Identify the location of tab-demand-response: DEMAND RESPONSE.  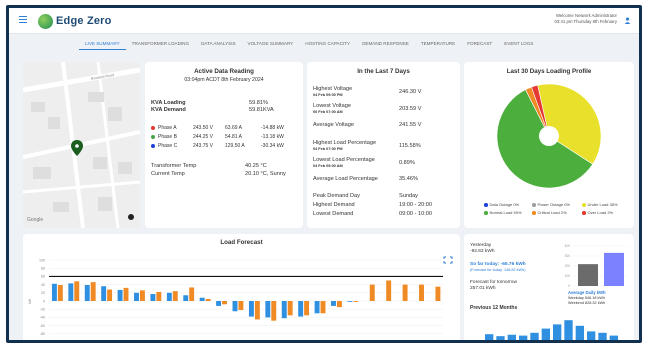
(385, 44).